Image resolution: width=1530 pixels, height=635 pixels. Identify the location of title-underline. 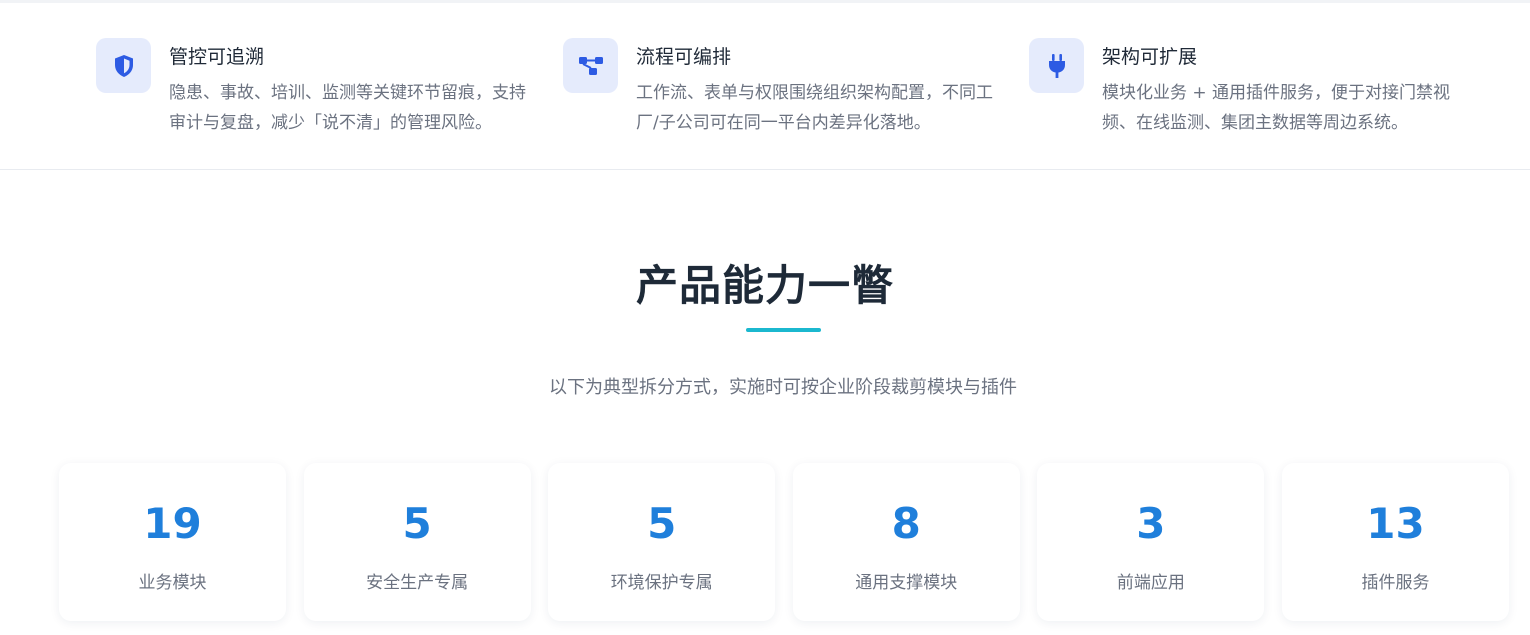
(783, 330).